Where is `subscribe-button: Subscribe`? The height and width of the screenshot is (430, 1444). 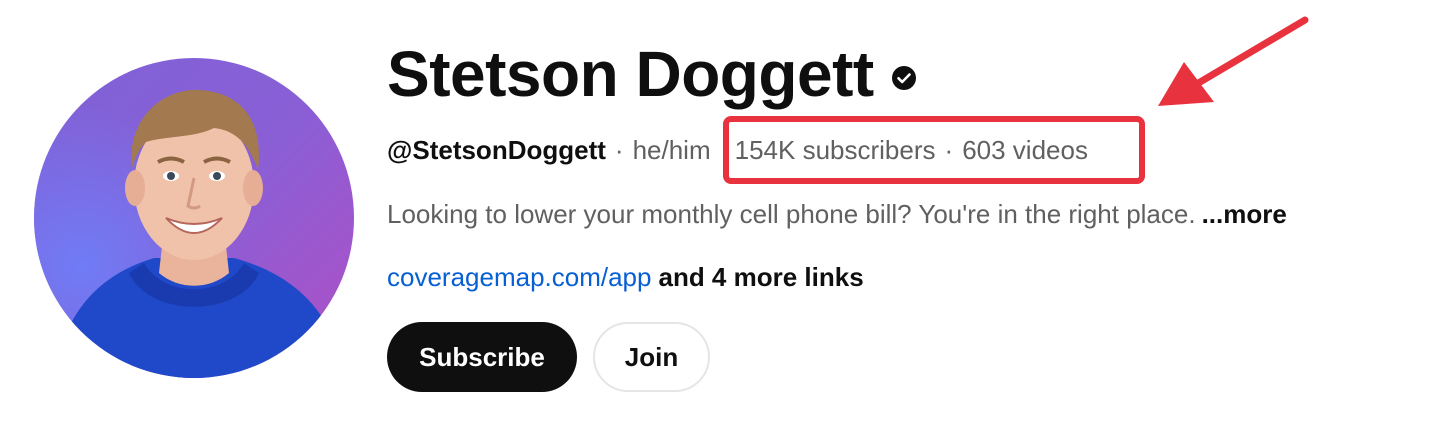
subscribe-button: Subscribe is located at coordinates (482, 357).